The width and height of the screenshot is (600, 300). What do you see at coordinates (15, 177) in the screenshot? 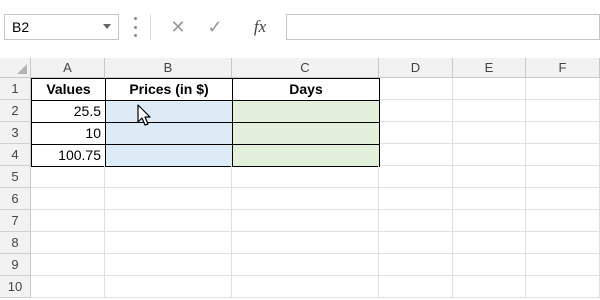
I see `row-header-5: 5` at bounding box center [15, 177].